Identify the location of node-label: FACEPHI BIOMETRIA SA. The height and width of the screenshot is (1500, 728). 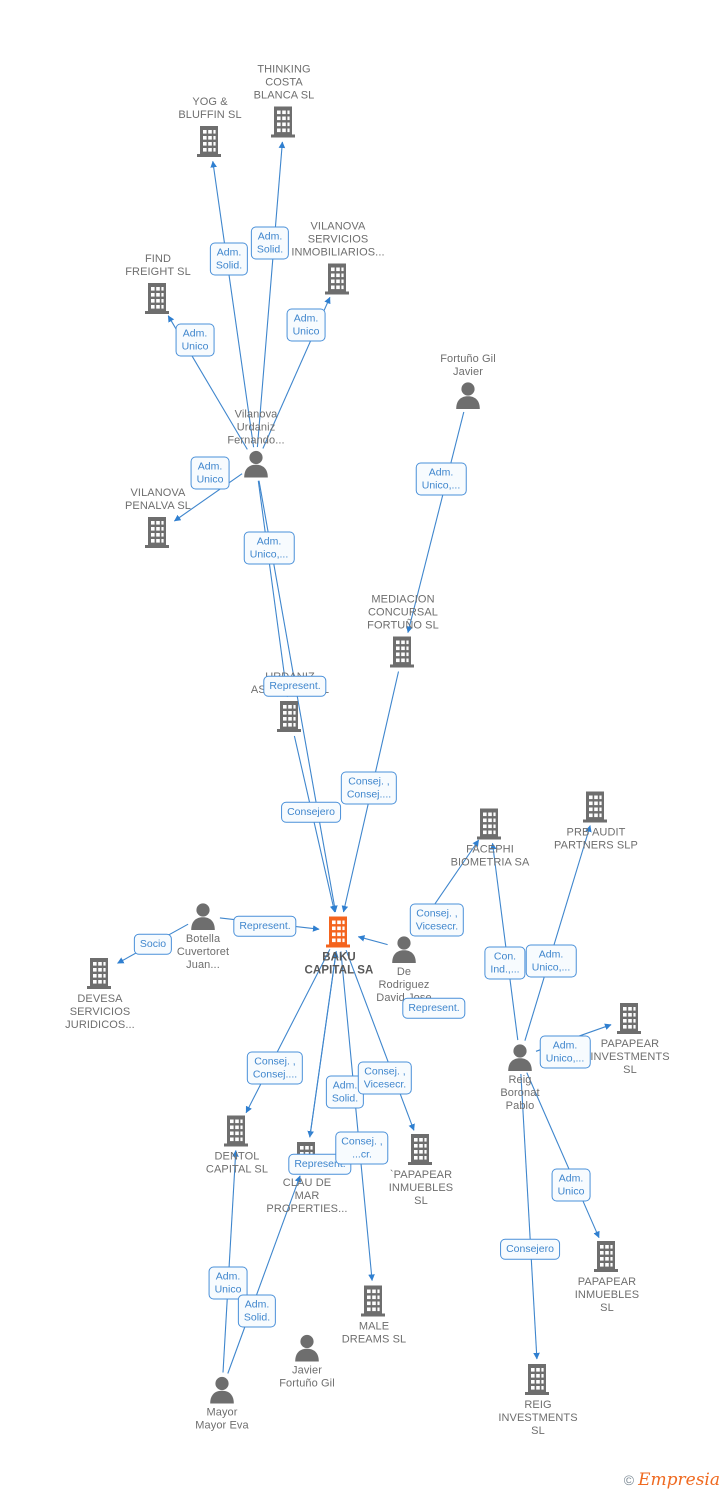
(490, 856).